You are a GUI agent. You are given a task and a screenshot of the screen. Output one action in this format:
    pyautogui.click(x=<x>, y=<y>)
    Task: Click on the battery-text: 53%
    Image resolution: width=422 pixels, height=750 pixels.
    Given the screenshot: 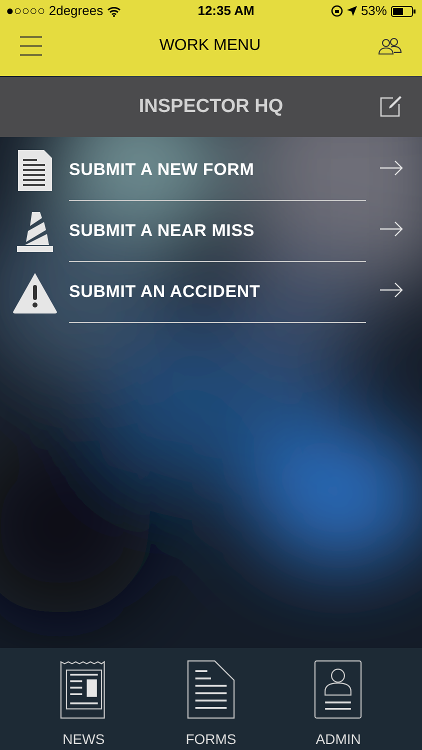 What is the action you would take?
    pyautogui.click(x=373, y=11)
    